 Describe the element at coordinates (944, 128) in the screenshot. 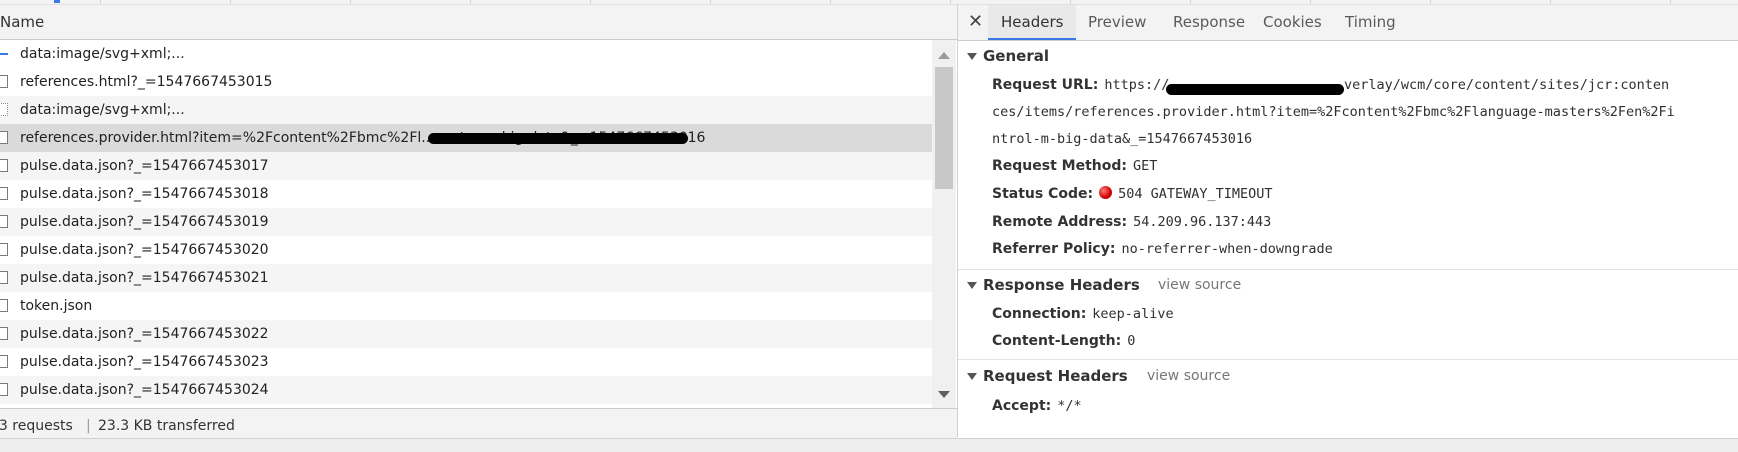

I see `scrollbar-thumb` at that location.